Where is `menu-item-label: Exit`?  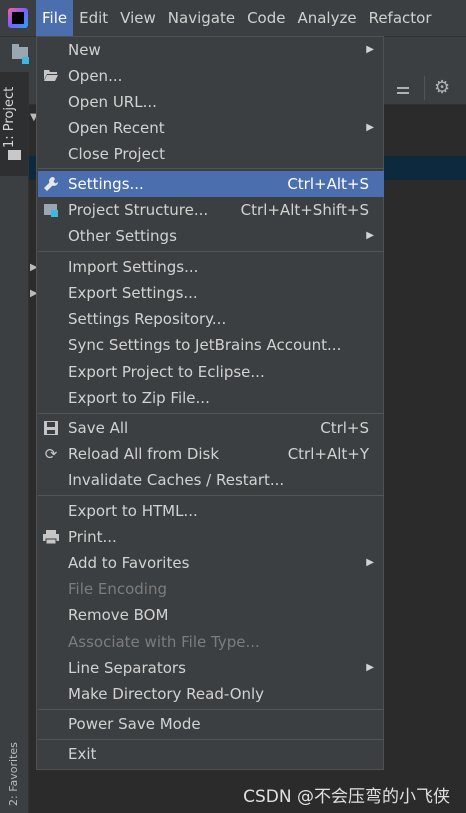
menu-item-label: Exit is located at coordinates (82, 754).